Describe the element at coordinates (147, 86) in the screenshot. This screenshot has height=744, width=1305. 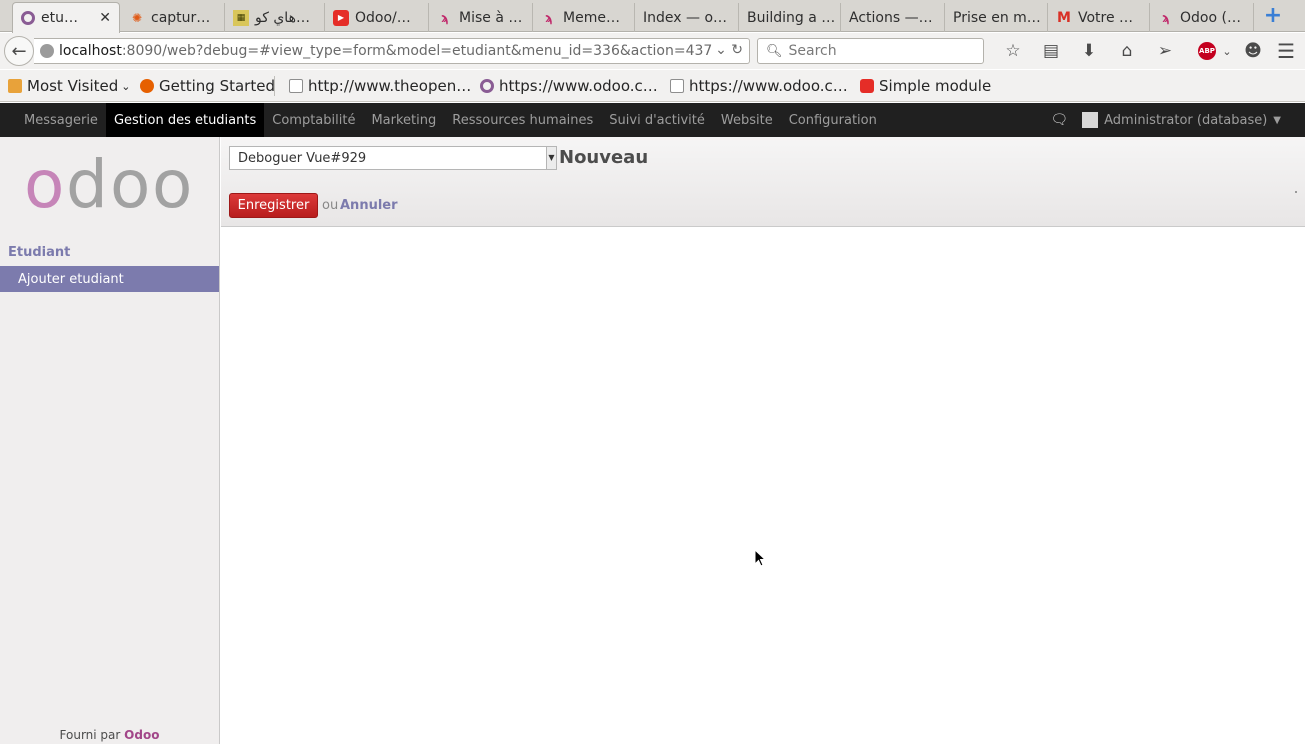
I see `firefox-icon` at that location.